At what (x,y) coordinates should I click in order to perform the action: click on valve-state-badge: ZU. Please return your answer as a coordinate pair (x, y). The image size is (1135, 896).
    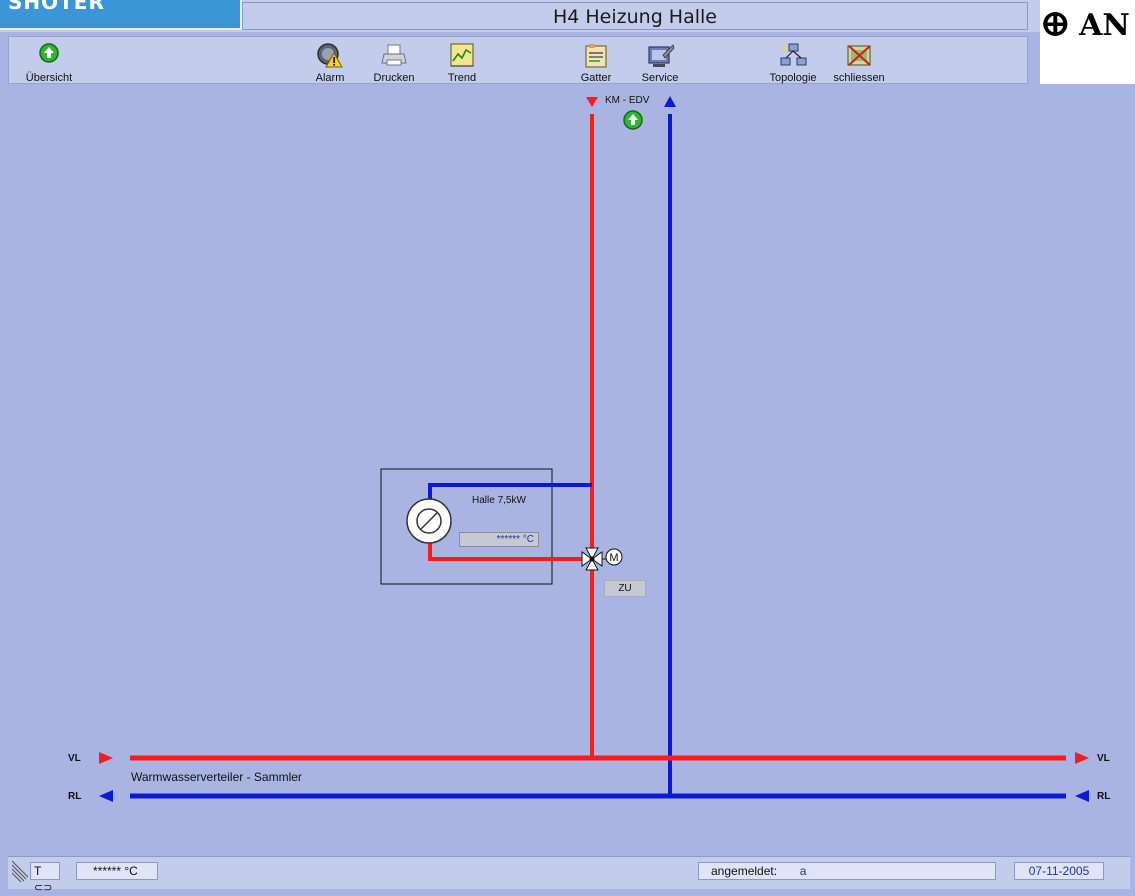
    Looking at the image, I should click on (625, 588).